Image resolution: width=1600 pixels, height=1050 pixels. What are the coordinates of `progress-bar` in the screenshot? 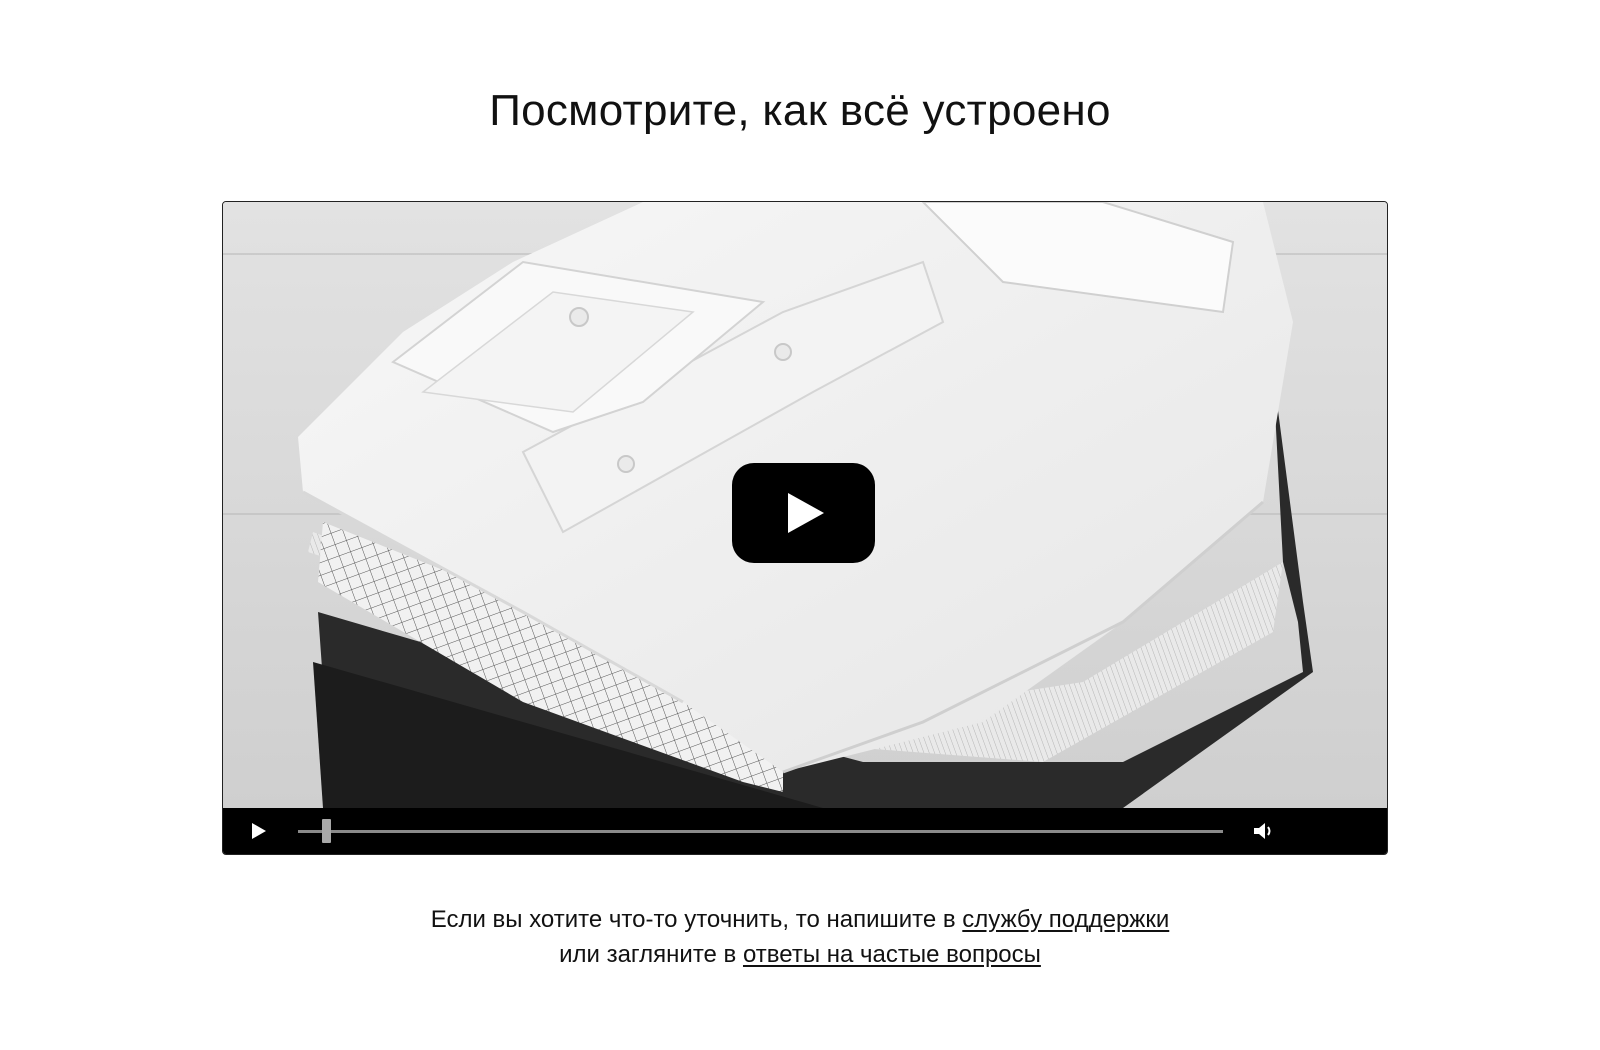 It's located at (760, 831).